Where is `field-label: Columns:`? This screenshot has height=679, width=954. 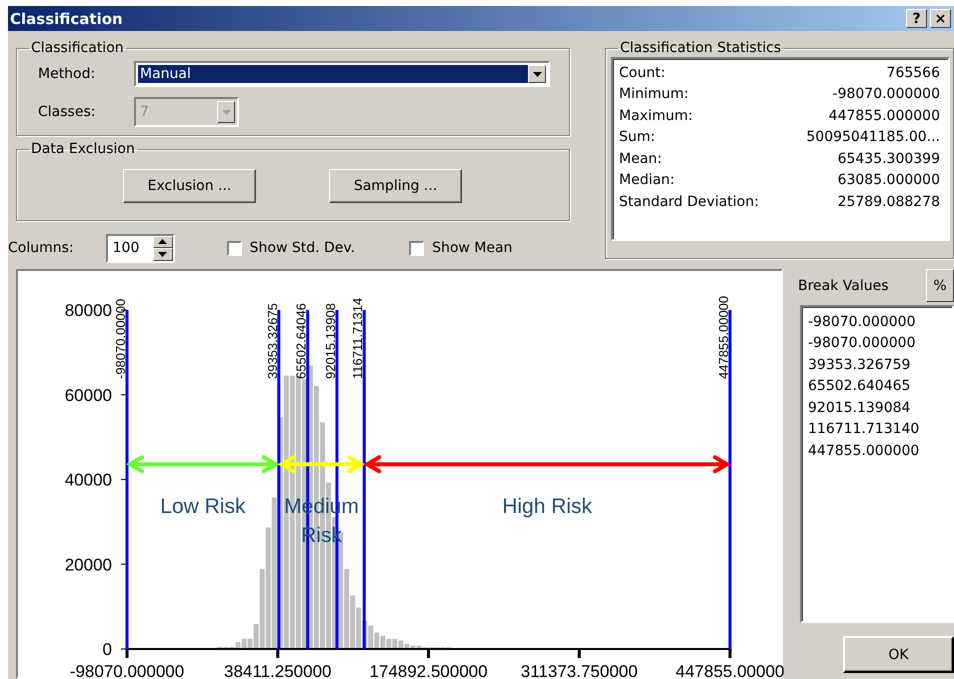
field-label: Columns: is located at coordinates (41, 248).